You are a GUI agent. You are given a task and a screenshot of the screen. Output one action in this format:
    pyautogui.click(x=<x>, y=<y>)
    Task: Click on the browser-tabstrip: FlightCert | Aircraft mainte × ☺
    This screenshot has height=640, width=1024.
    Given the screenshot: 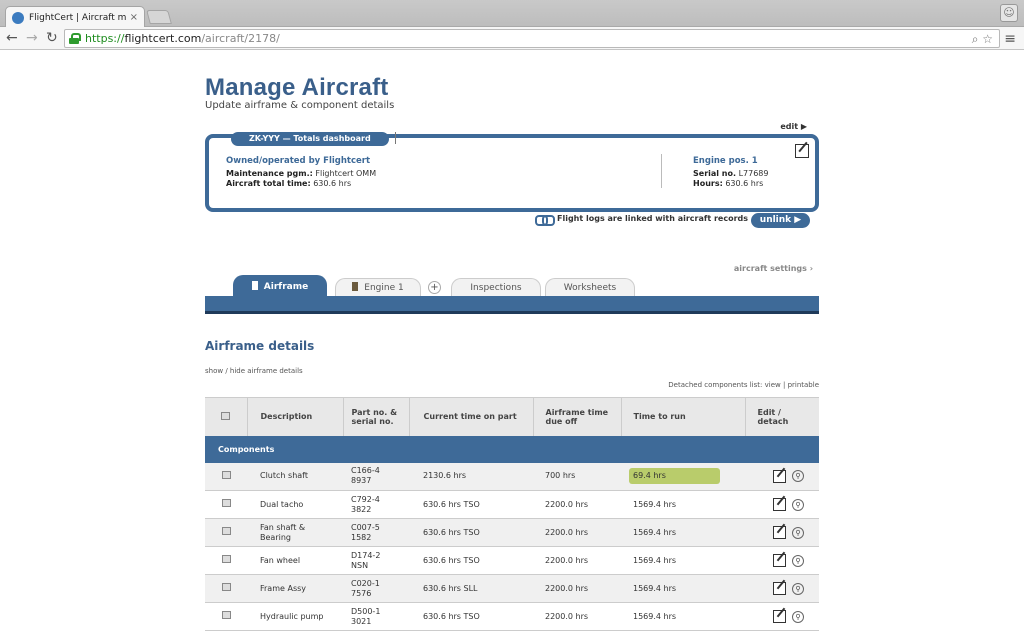 What is the action you would take?
    pyautogui.click(x=512, y=14)
    